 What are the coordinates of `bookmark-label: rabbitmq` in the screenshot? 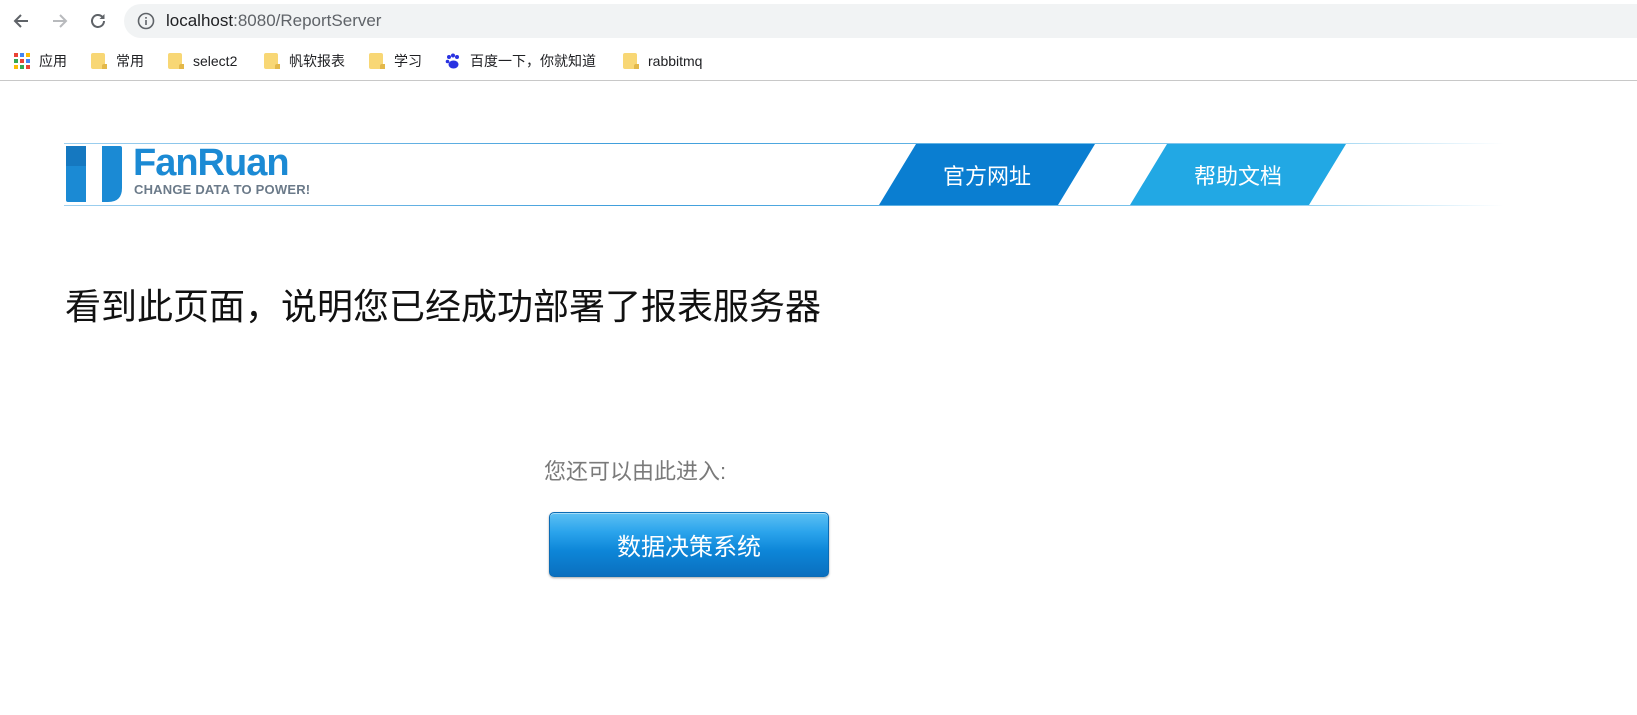 It's located at (675, 61).